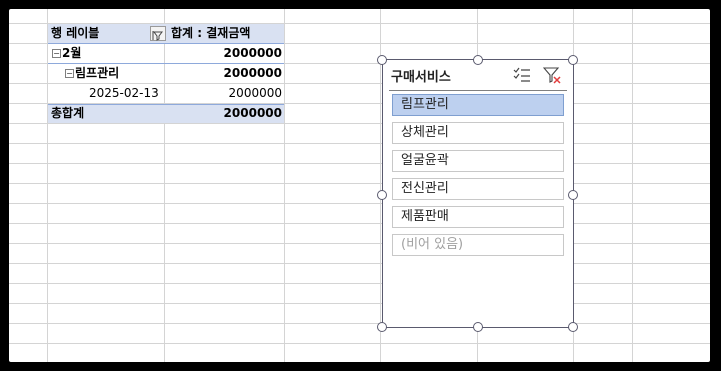 The height and width of the screenshot is (371, 721). I want to click on grand-total-value: 2000000, so click(225, 113).